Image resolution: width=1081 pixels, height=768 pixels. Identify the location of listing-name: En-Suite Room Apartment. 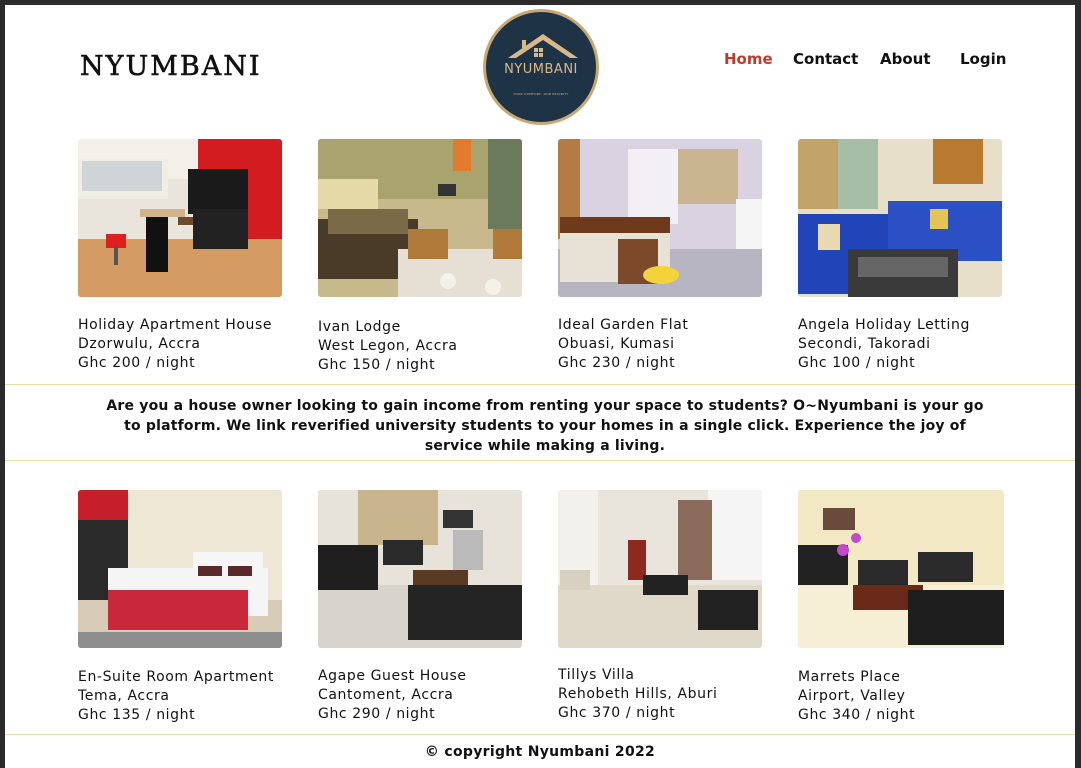
(176, 677).